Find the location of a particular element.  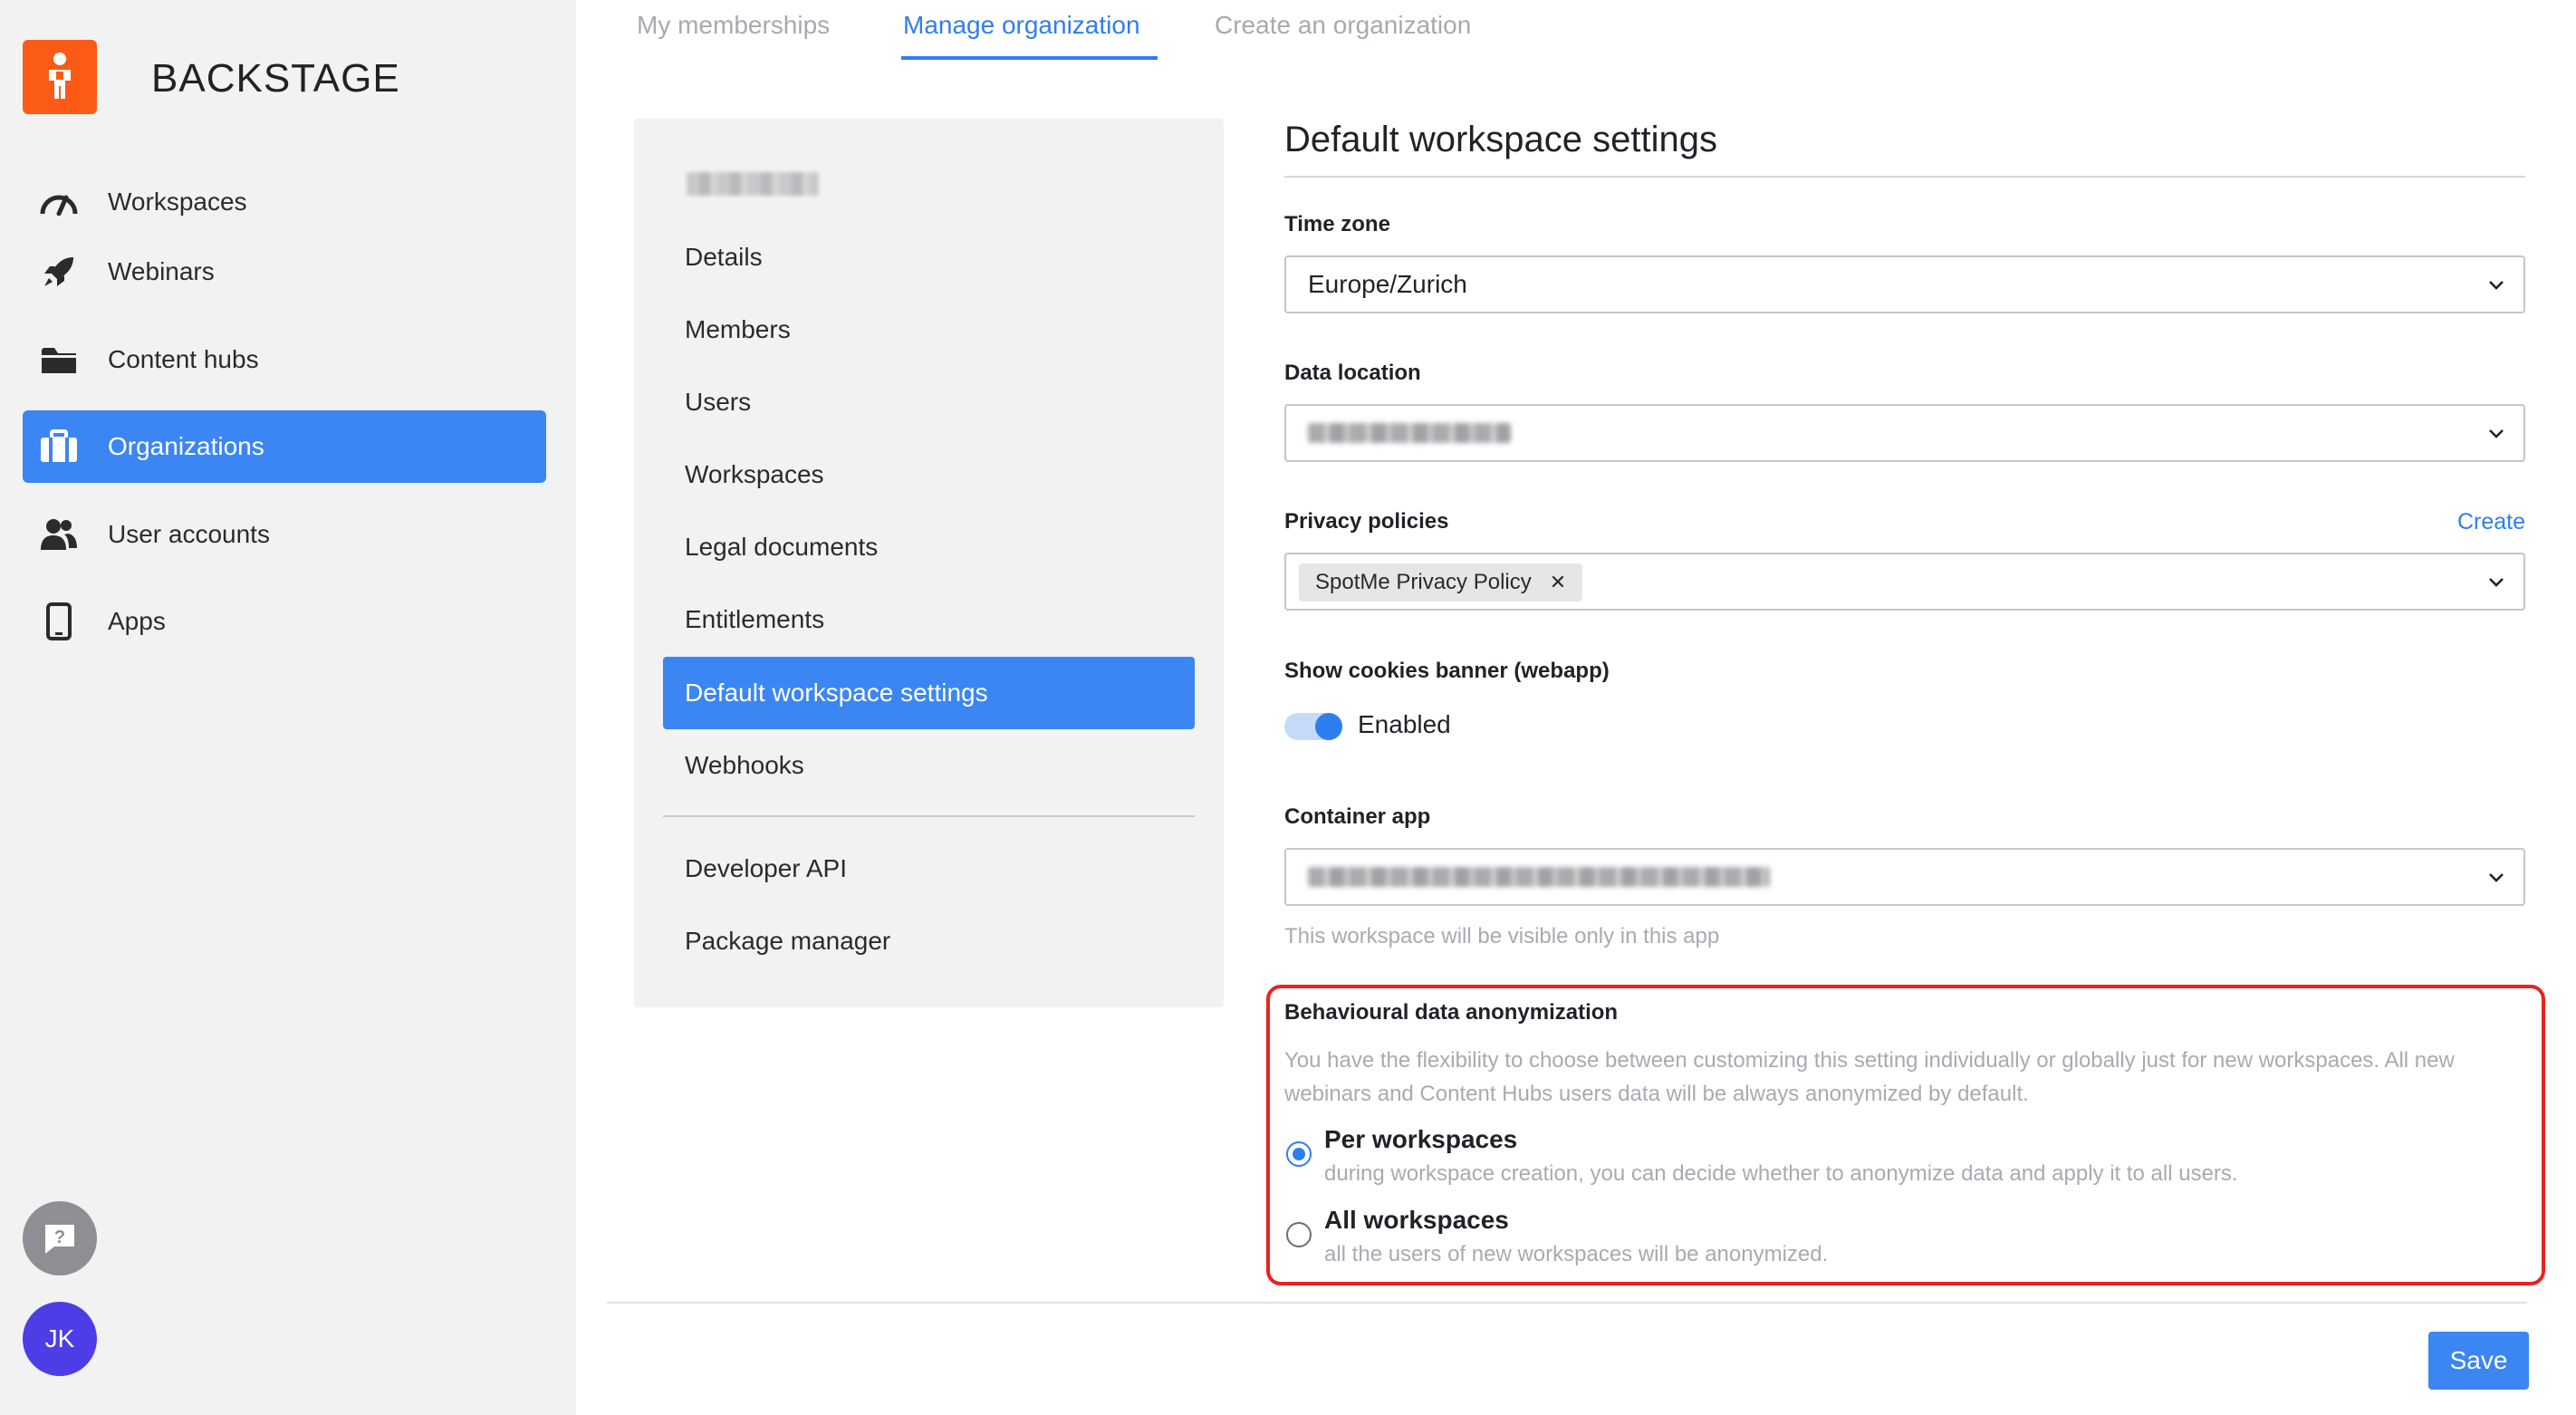

folder-icon is located at coordinates (59, 359).